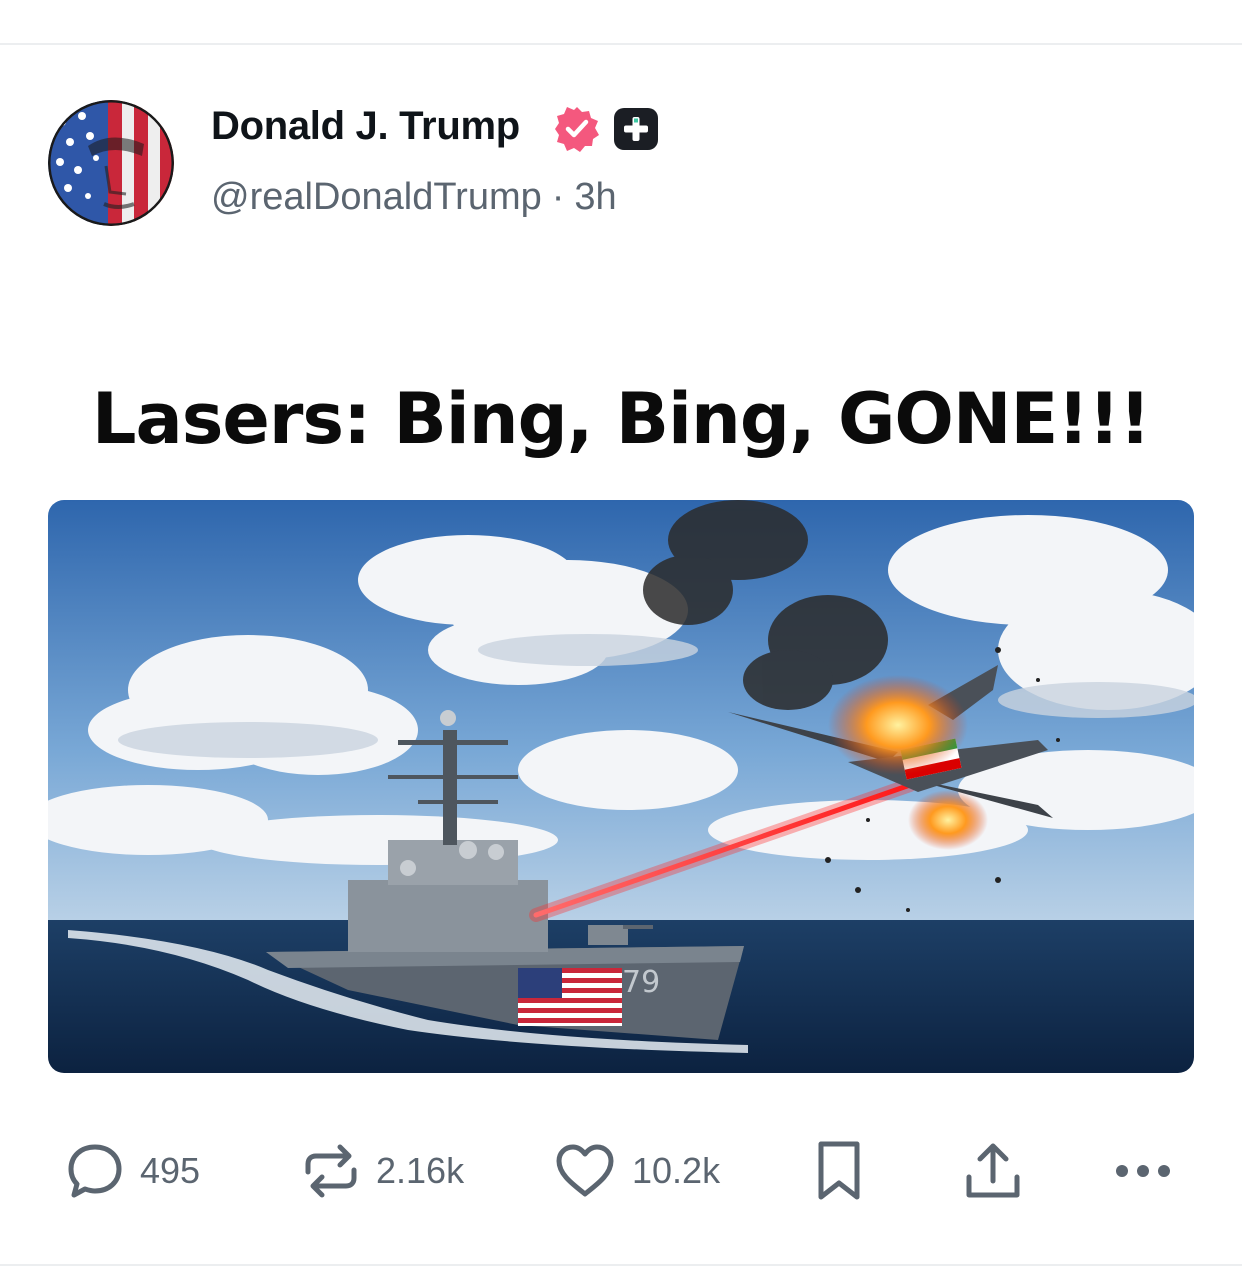 This screenshot has height=1284, width=1242. What do you see at coordinates (676, 1170) in the screenshot?
I see `like-count: 10.2k` at bounding box center [676, 1170].